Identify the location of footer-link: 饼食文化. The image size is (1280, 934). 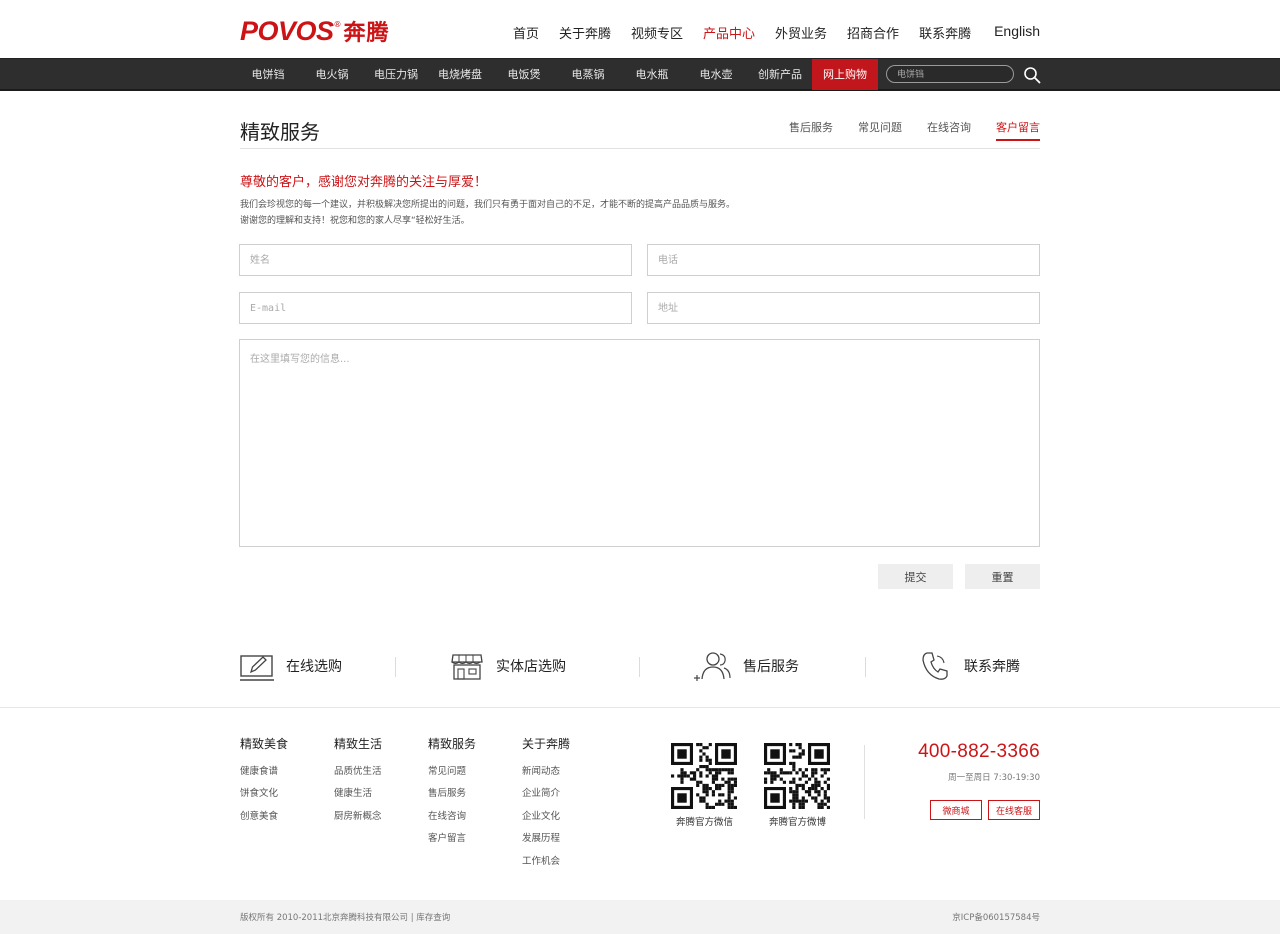
(264, 798).